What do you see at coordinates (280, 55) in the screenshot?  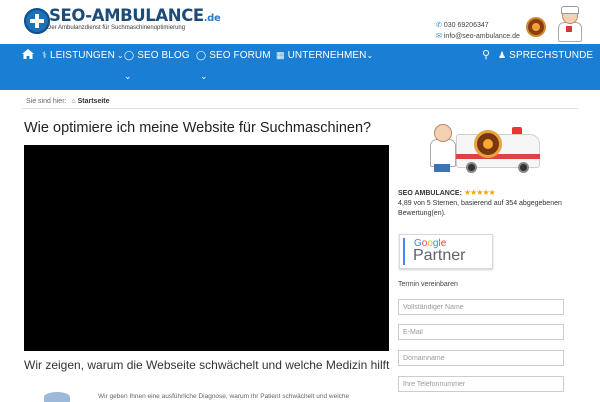 I see `building-icon: ▦` at bounding box center [280, 55].